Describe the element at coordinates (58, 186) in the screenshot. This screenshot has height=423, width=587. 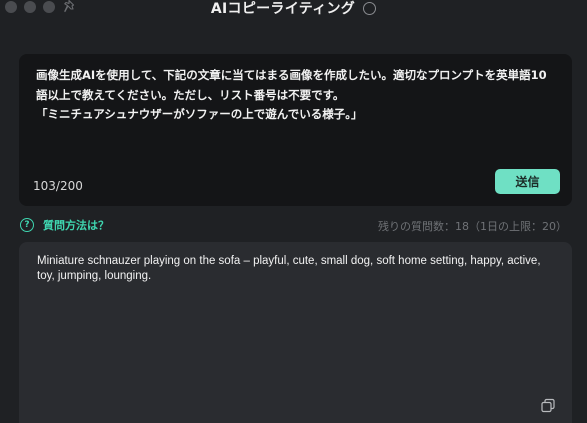
I see `char-count: 103/200` at that location.